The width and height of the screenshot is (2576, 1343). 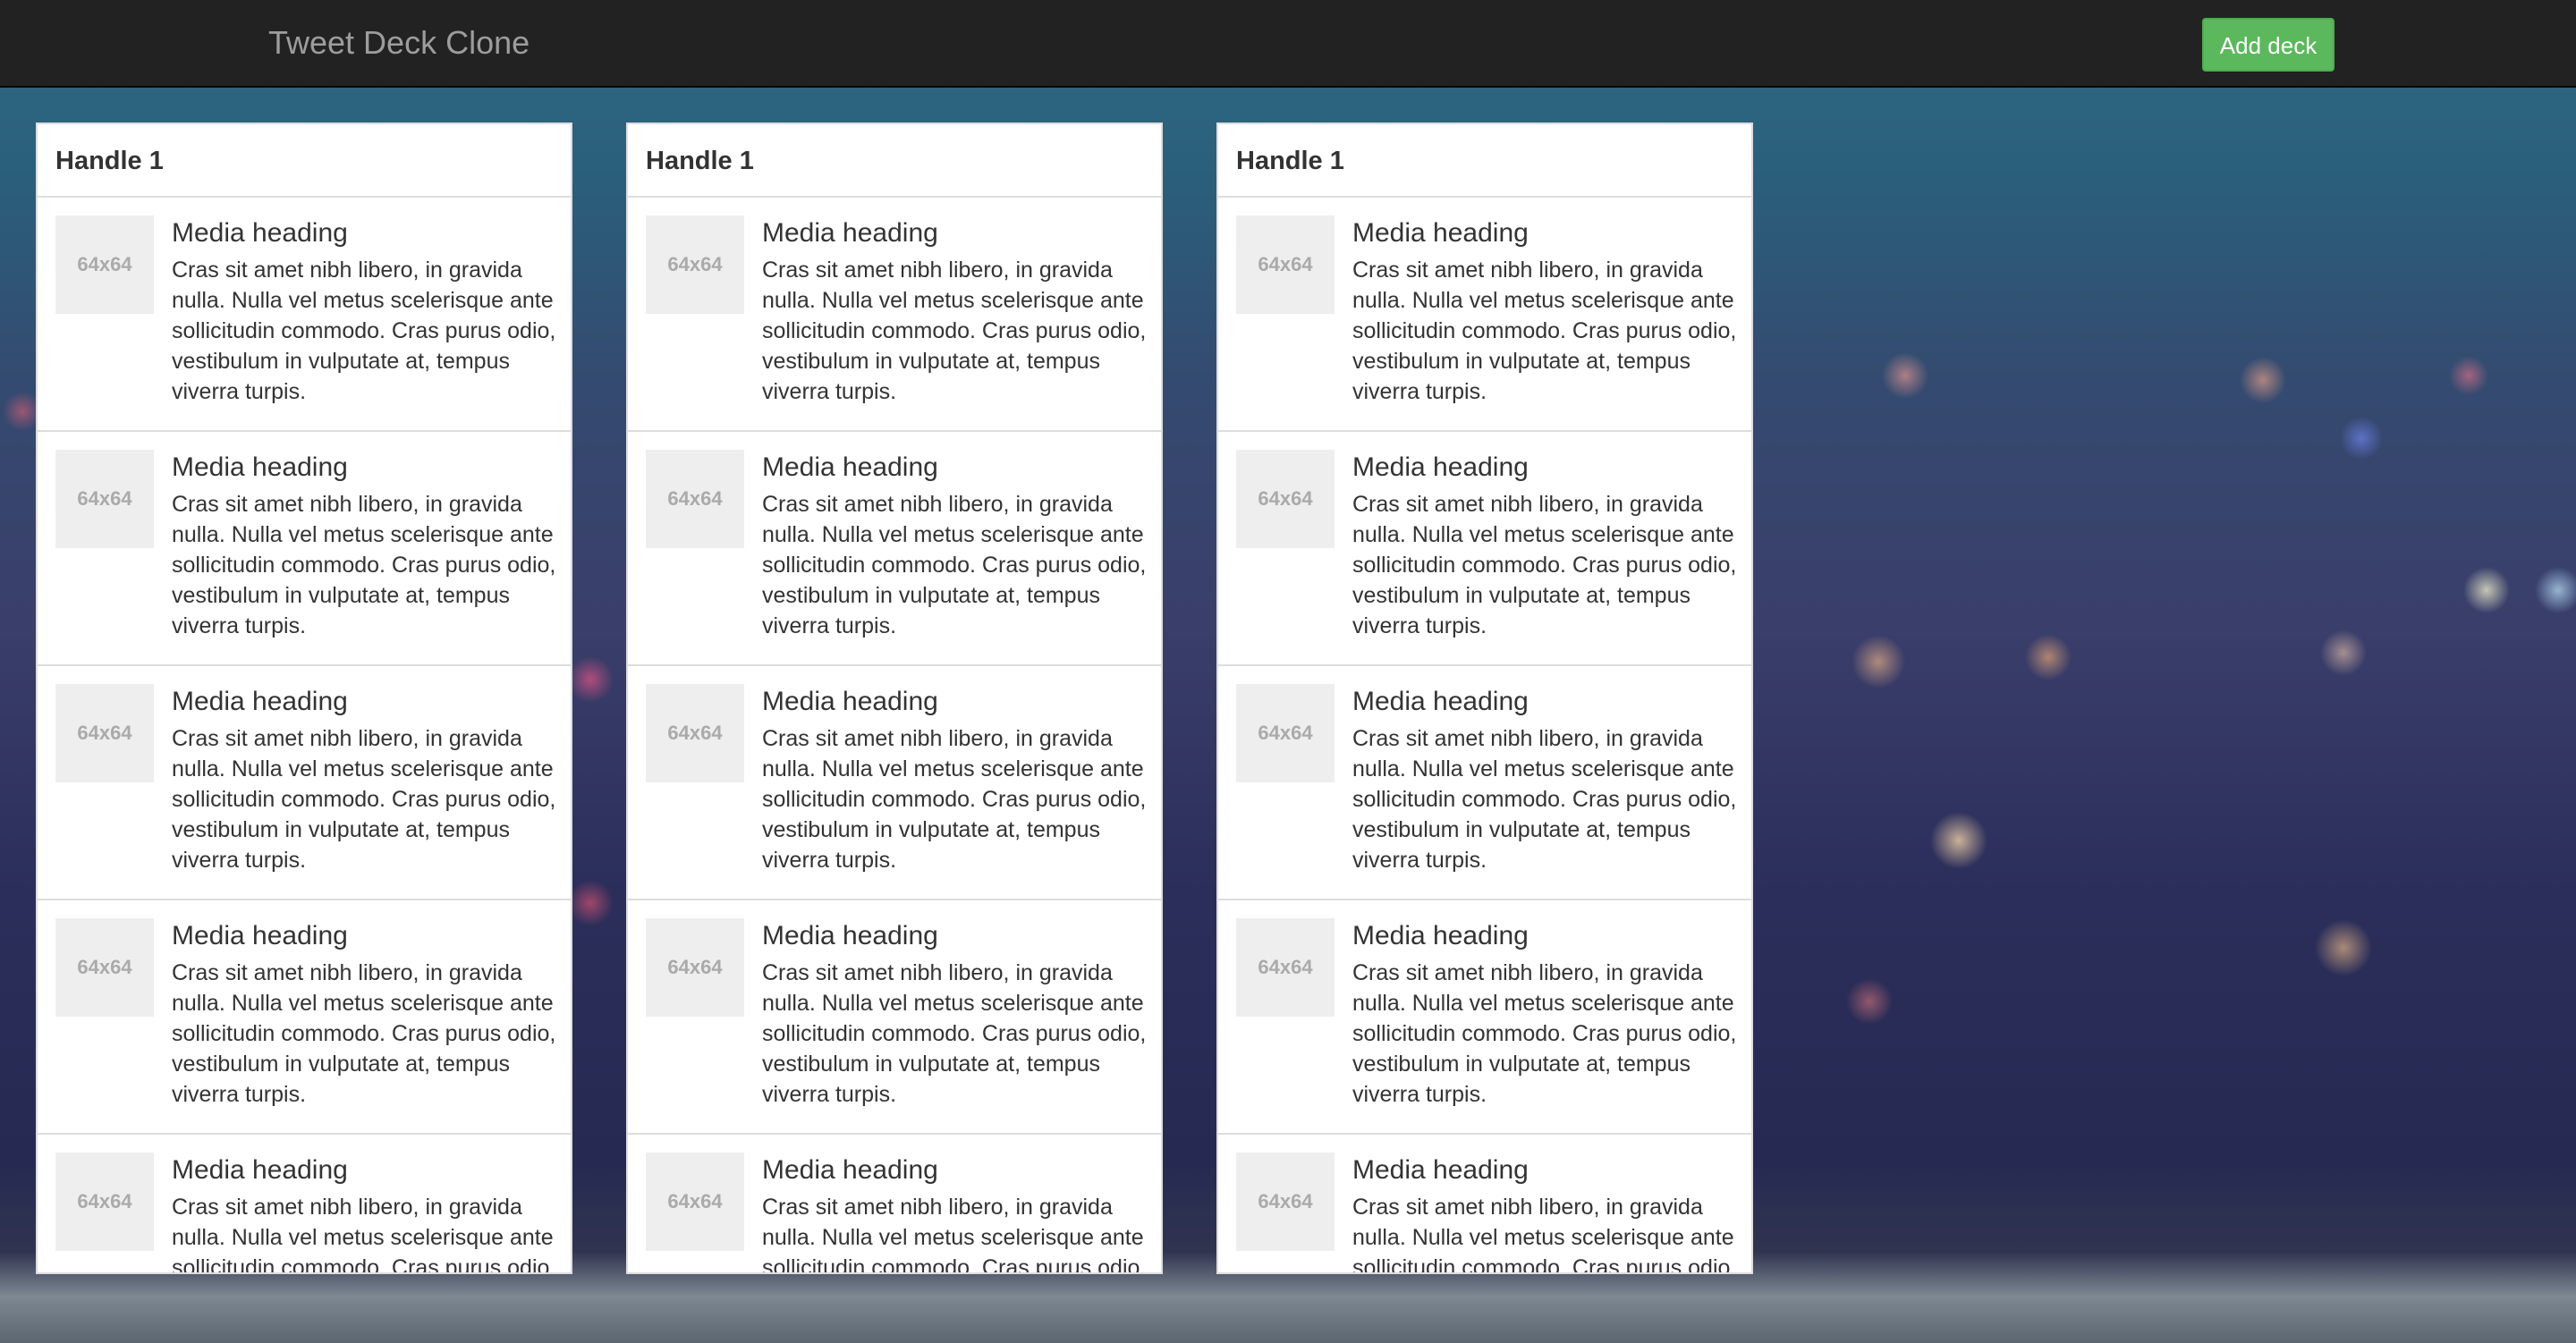 I want to click on add-deck-button: Add deck, so click(x=2268, y=45).